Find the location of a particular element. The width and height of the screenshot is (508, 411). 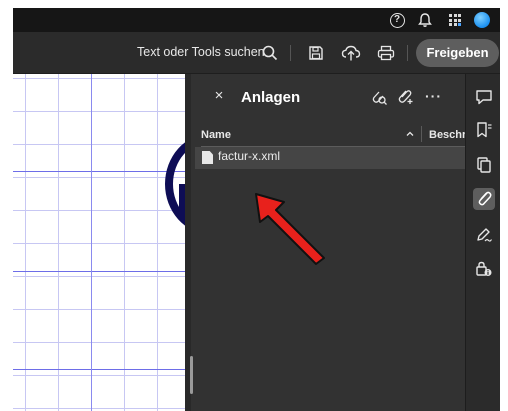

upload-cloud-icon is located at coordinates (351, 53).